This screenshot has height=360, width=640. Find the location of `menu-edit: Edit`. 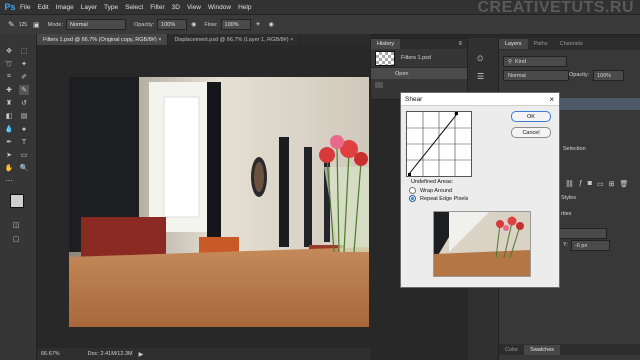

menu-edit: Edit is located at coordinates (42, 7).